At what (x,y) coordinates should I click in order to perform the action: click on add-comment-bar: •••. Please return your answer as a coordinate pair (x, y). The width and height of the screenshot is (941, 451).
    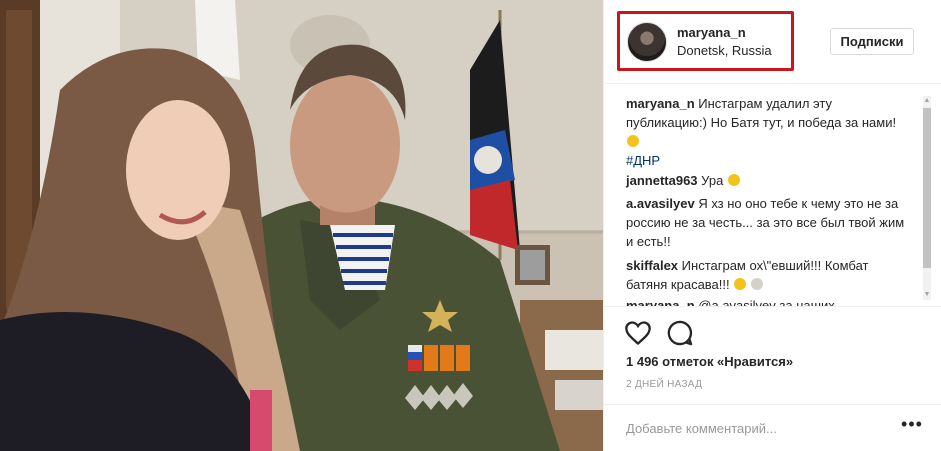
    Looking at the image, I should click on (772, 427).